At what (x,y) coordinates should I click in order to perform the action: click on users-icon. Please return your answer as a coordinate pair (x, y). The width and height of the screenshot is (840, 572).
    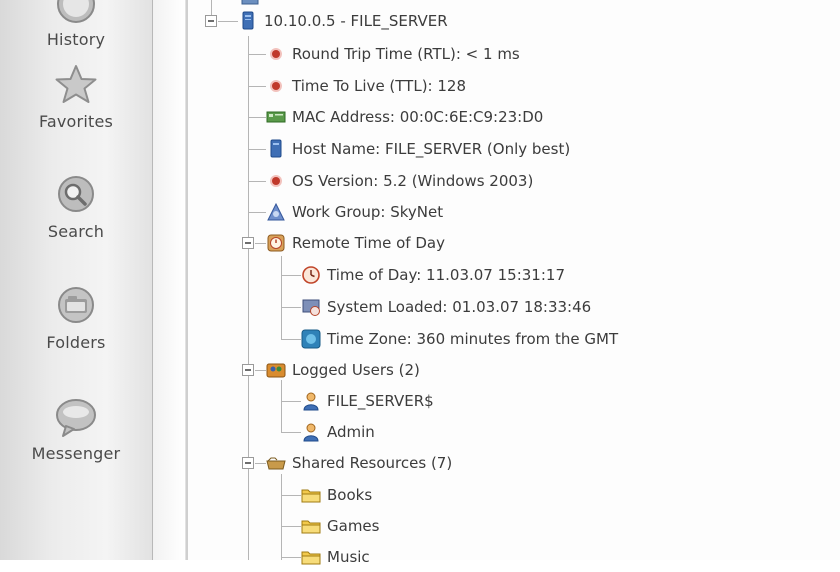
    Looking at the image, I should click on (276, 370).